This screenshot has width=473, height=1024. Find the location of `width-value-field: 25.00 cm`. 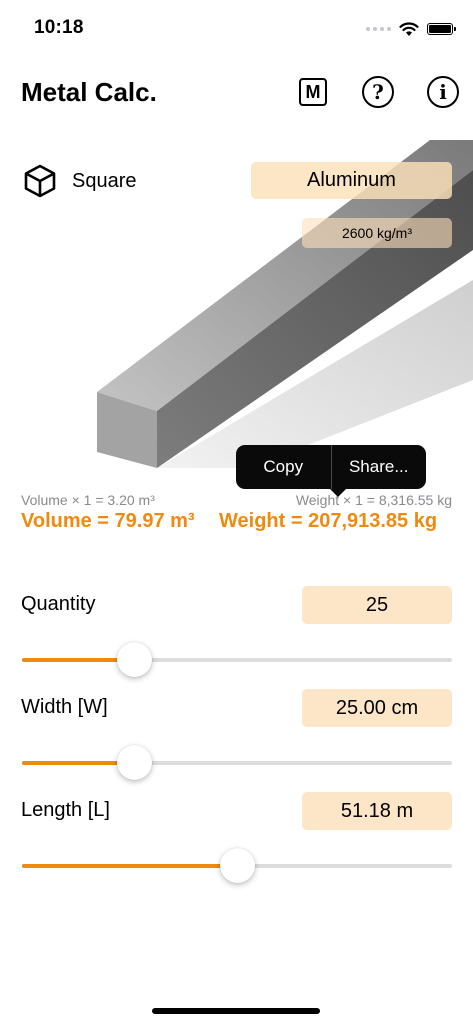

width-value-field: 25.00 cm is located at coordinates (377, 708).